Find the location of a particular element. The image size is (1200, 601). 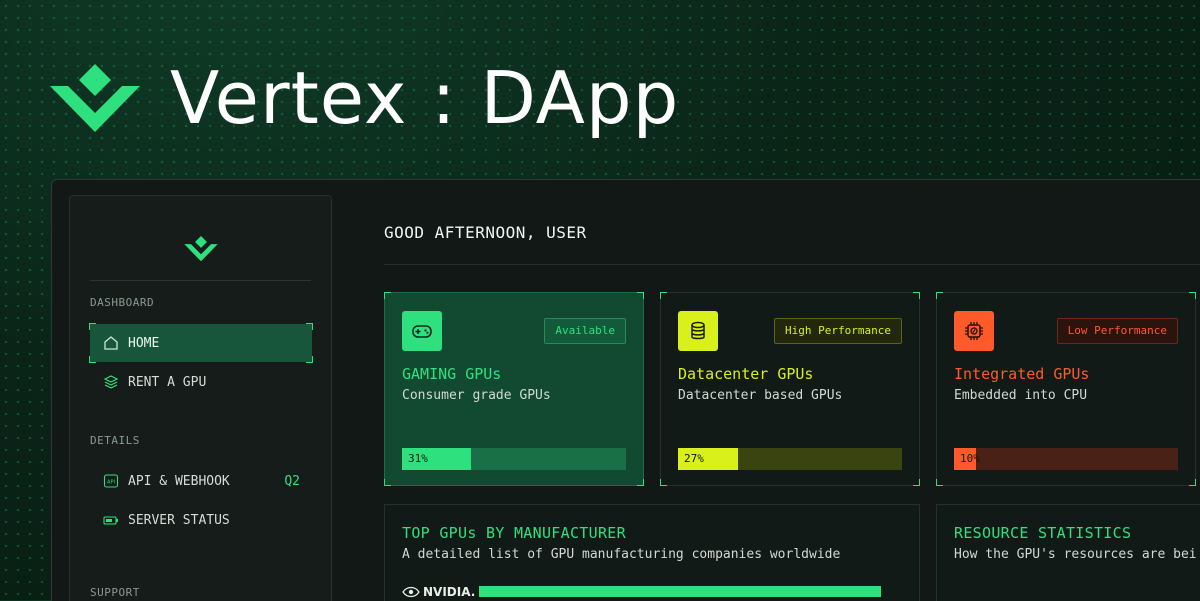

status-badge: Available is located at coordinates (585, 331).